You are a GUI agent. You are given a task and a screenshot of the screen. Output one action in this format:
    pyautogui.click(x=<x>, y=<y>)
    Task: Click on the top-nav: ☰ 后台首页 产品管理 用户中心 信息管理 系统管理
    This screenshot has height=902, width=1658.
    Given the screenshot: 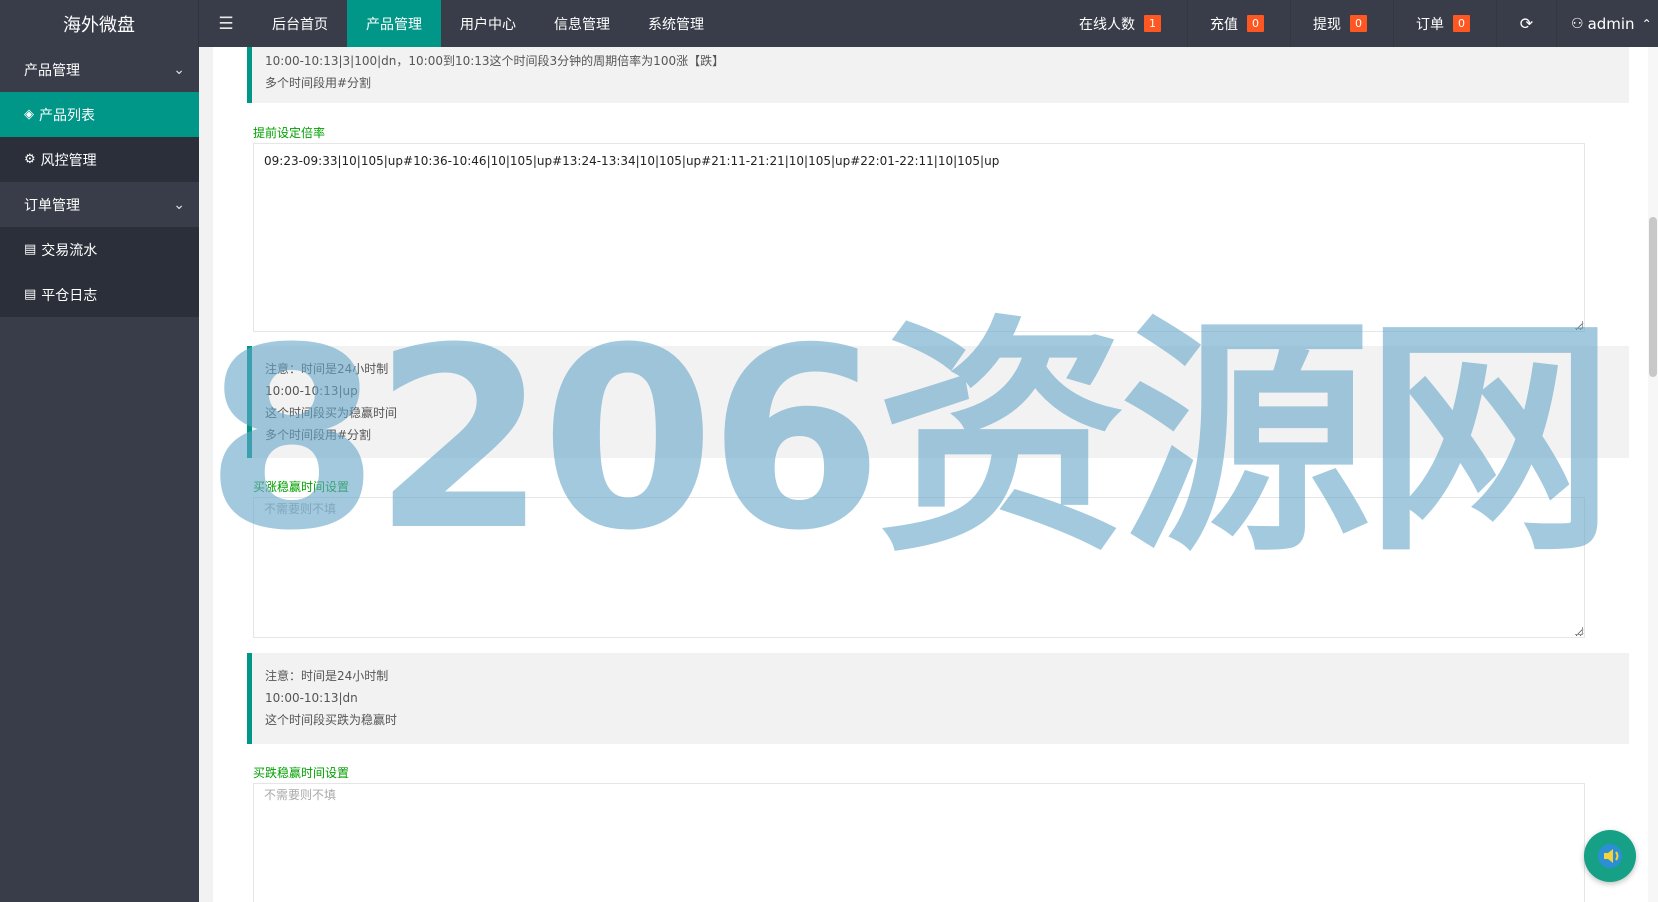 What is the action you would take?
    pyautogui.click(x=628, y=23)
    